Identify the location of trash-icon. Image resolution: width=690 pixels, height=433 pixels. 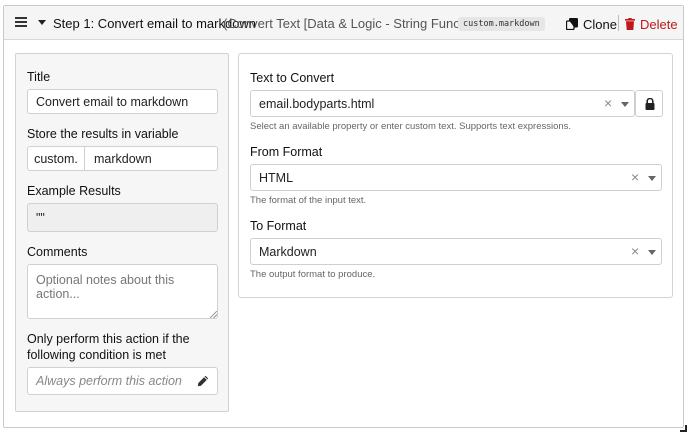
(630, 24).